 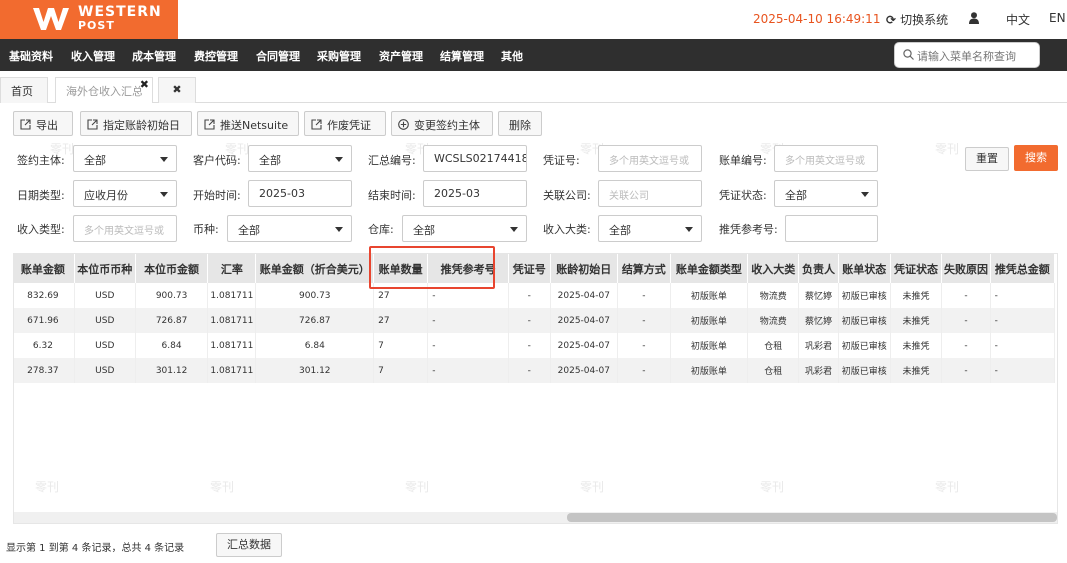 I want to click on tab-home: 首页, so click(x=24, y=90).